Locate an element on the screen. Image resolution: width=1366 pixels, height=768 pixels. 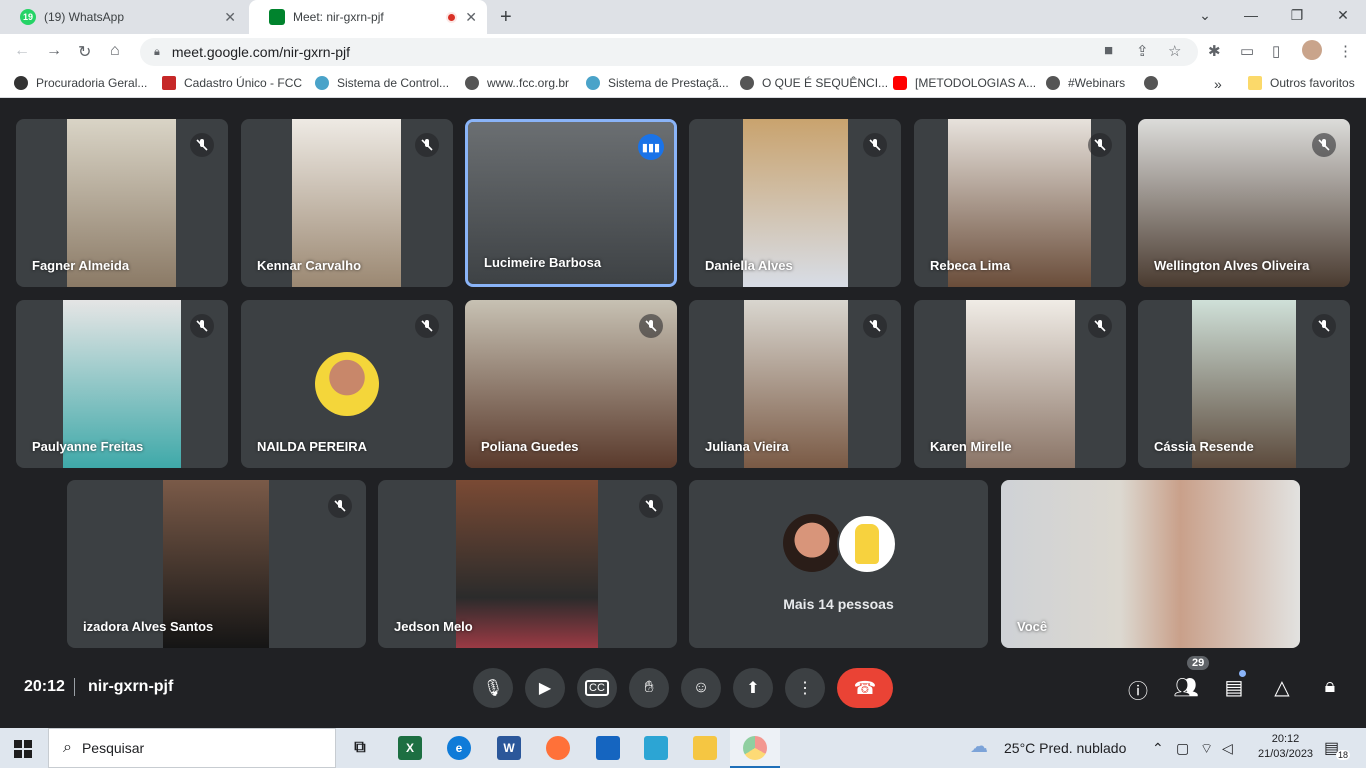
weather-icon: ☁ is located at coordinates (979, 746).